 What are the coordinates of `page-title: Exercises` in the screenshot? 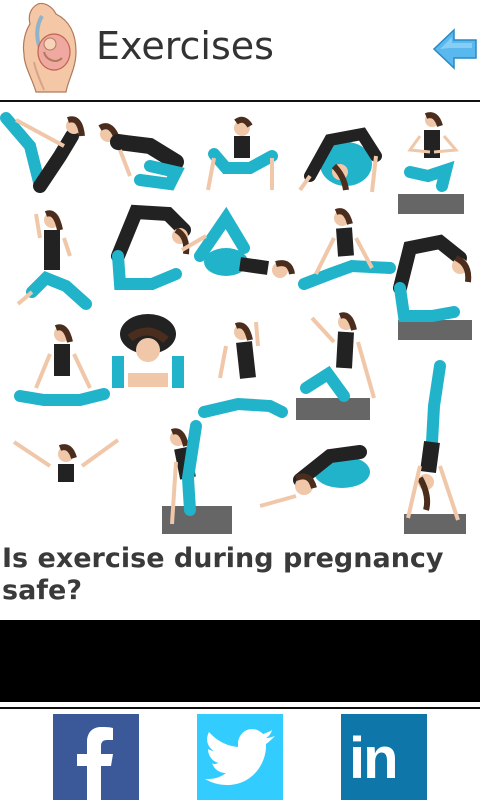 It's located at (185, 46).